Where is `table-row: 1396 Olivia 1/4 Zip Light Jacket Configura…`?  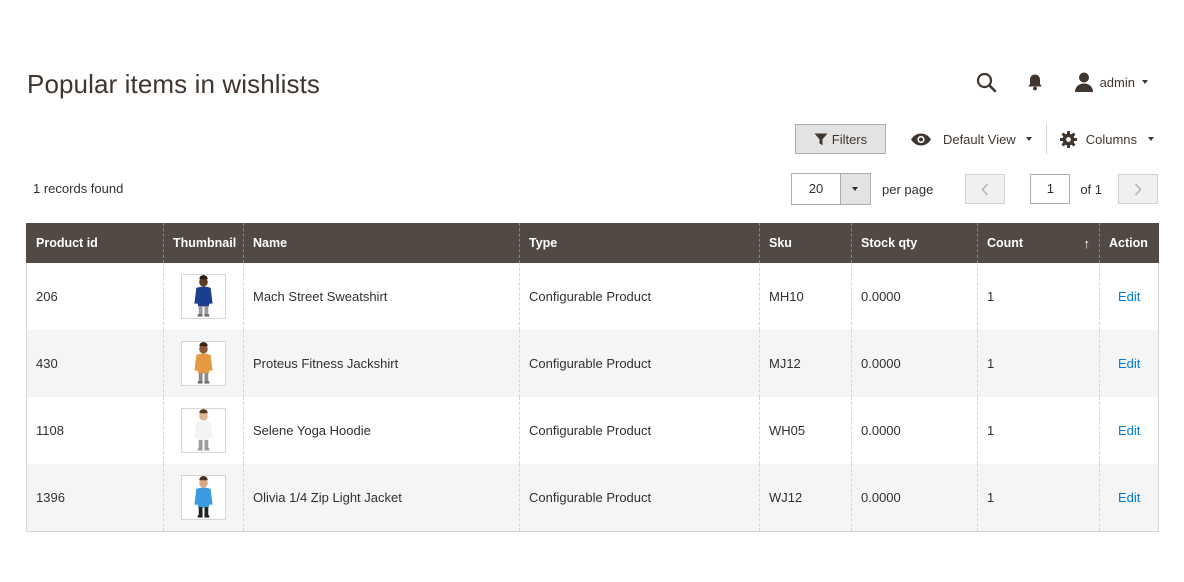 table-row: 1396 Olivia 1/4 Zip Light Jacket Configura… is located at coordinates (592, 498).